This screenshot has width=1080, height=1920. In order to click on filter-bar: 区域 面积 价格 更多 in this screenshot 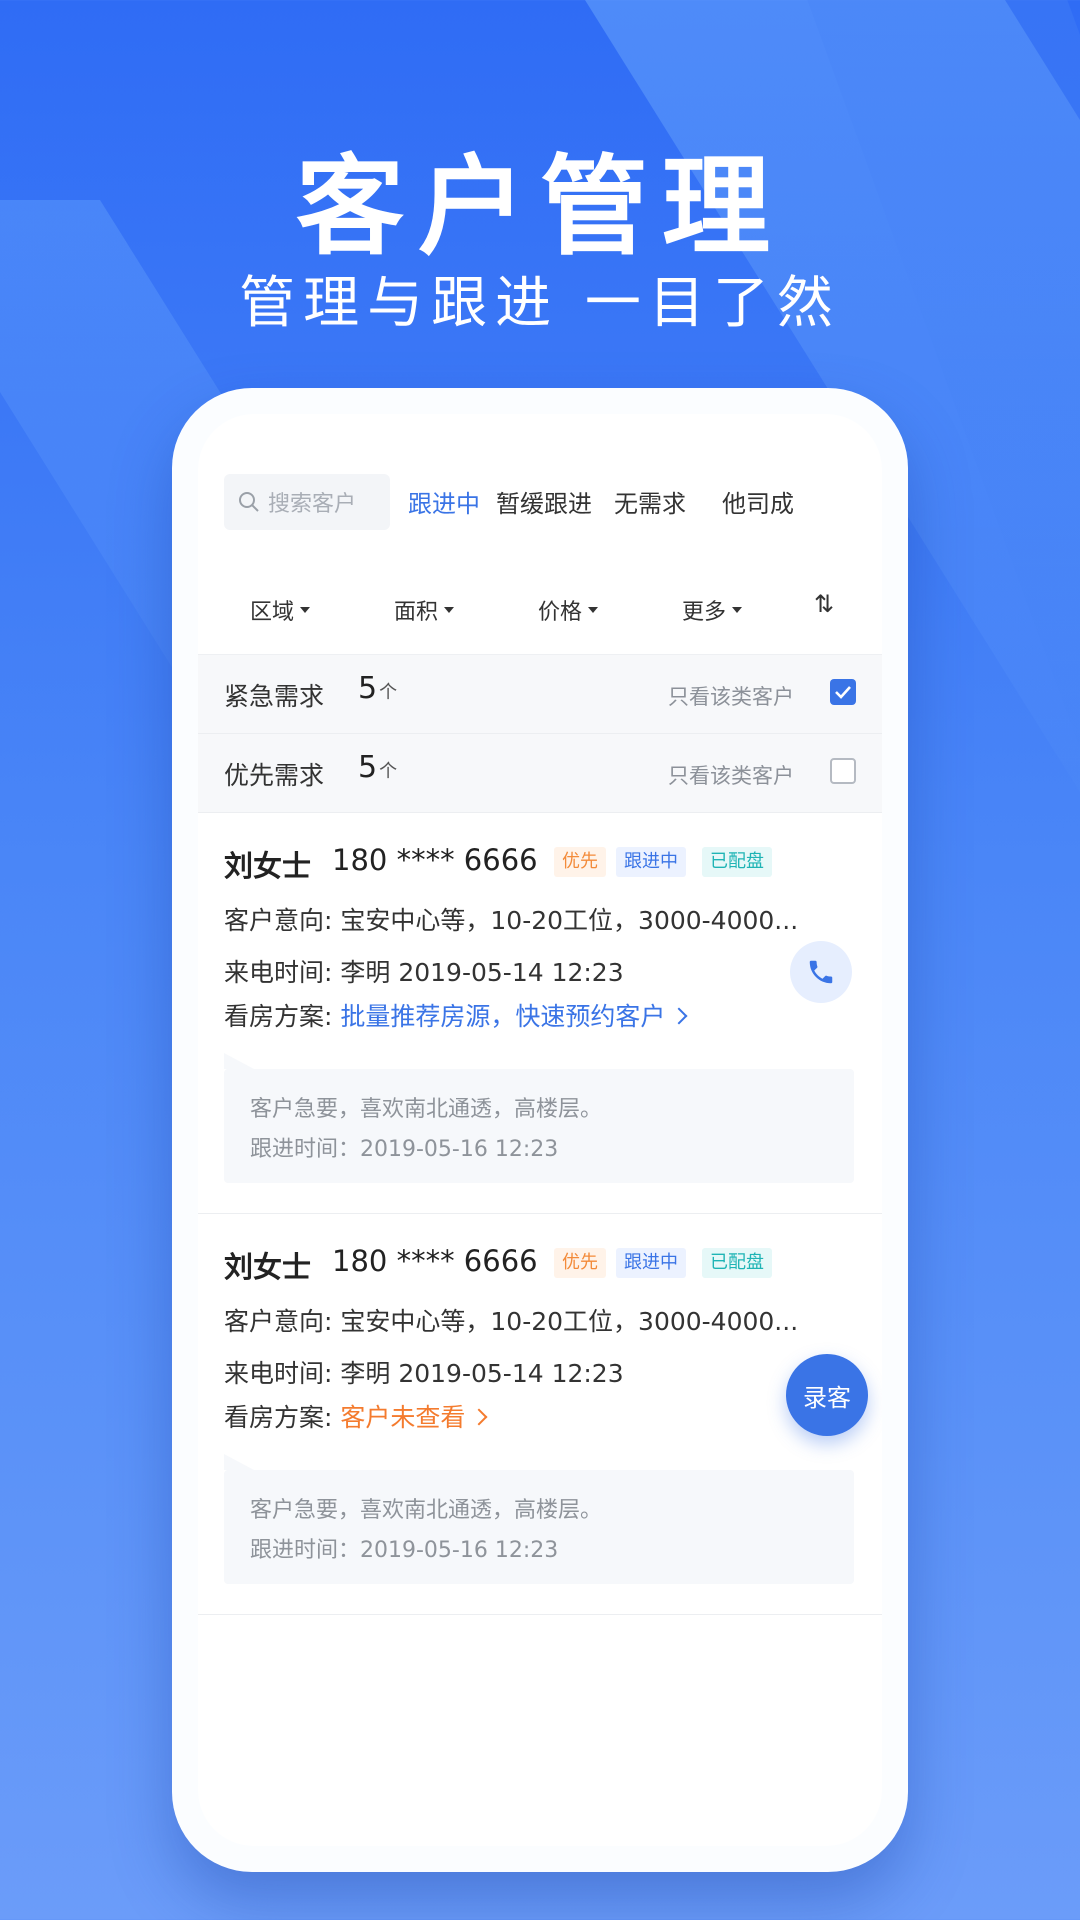, I will do `click(540, 609)`.